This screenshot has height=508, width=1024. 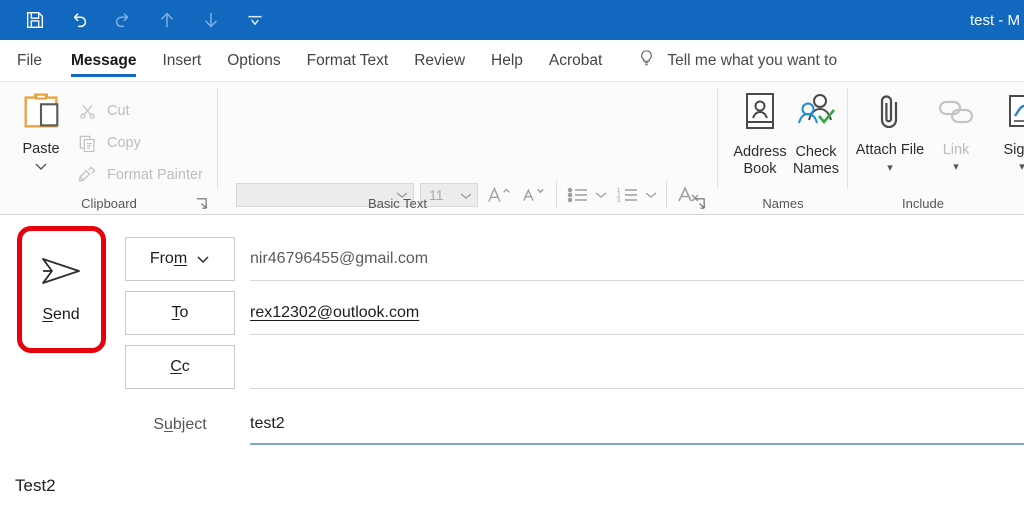 I want to click on subject-label: Subject, so click(x=180, y=425).